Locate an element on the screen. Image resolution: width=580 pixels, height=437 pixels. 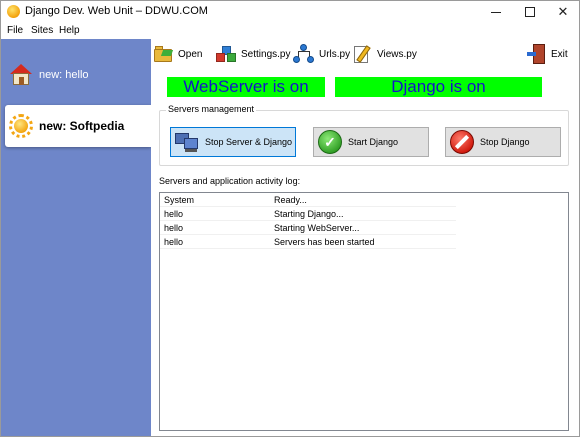
views-py-label: Views.py is located at coordinates (397, 54).